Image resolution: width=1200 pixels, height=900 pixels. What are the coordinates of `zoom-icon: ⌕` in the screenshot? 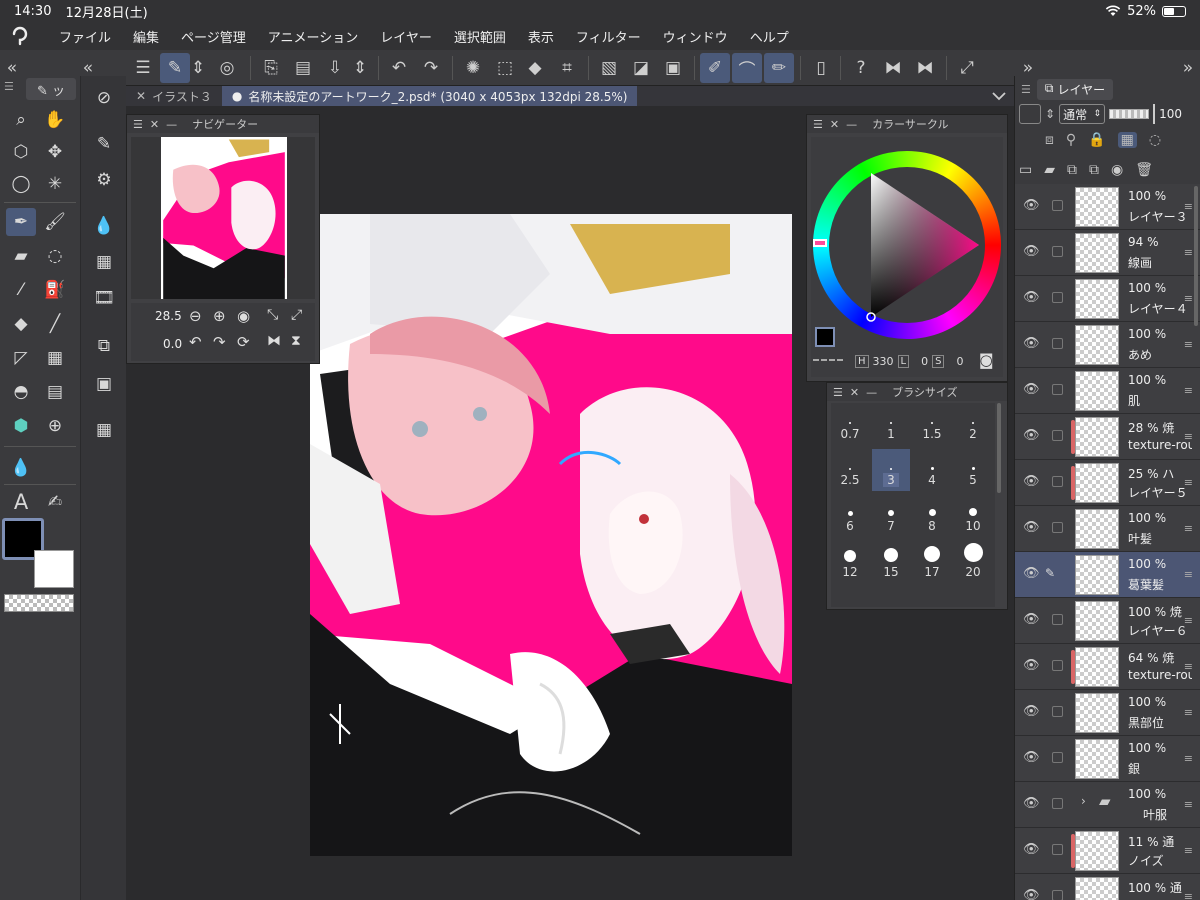 It's located at (21, 120).